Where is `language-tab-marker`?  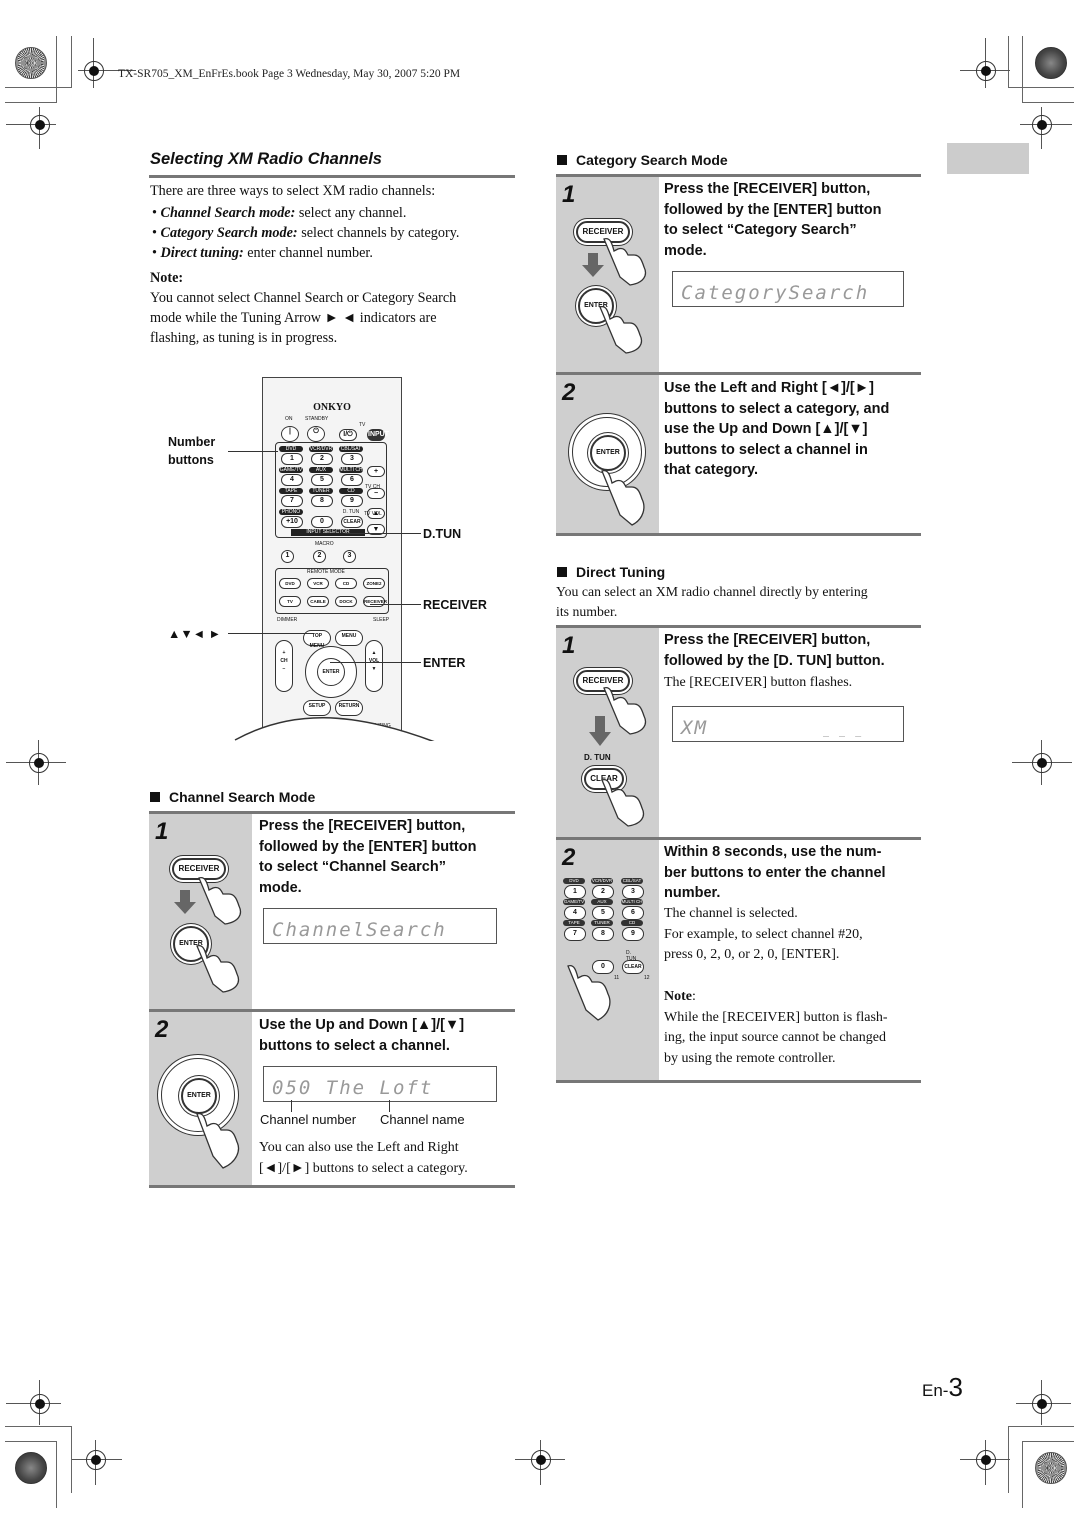 language-tab-marker is located at coordinates (988, 158).